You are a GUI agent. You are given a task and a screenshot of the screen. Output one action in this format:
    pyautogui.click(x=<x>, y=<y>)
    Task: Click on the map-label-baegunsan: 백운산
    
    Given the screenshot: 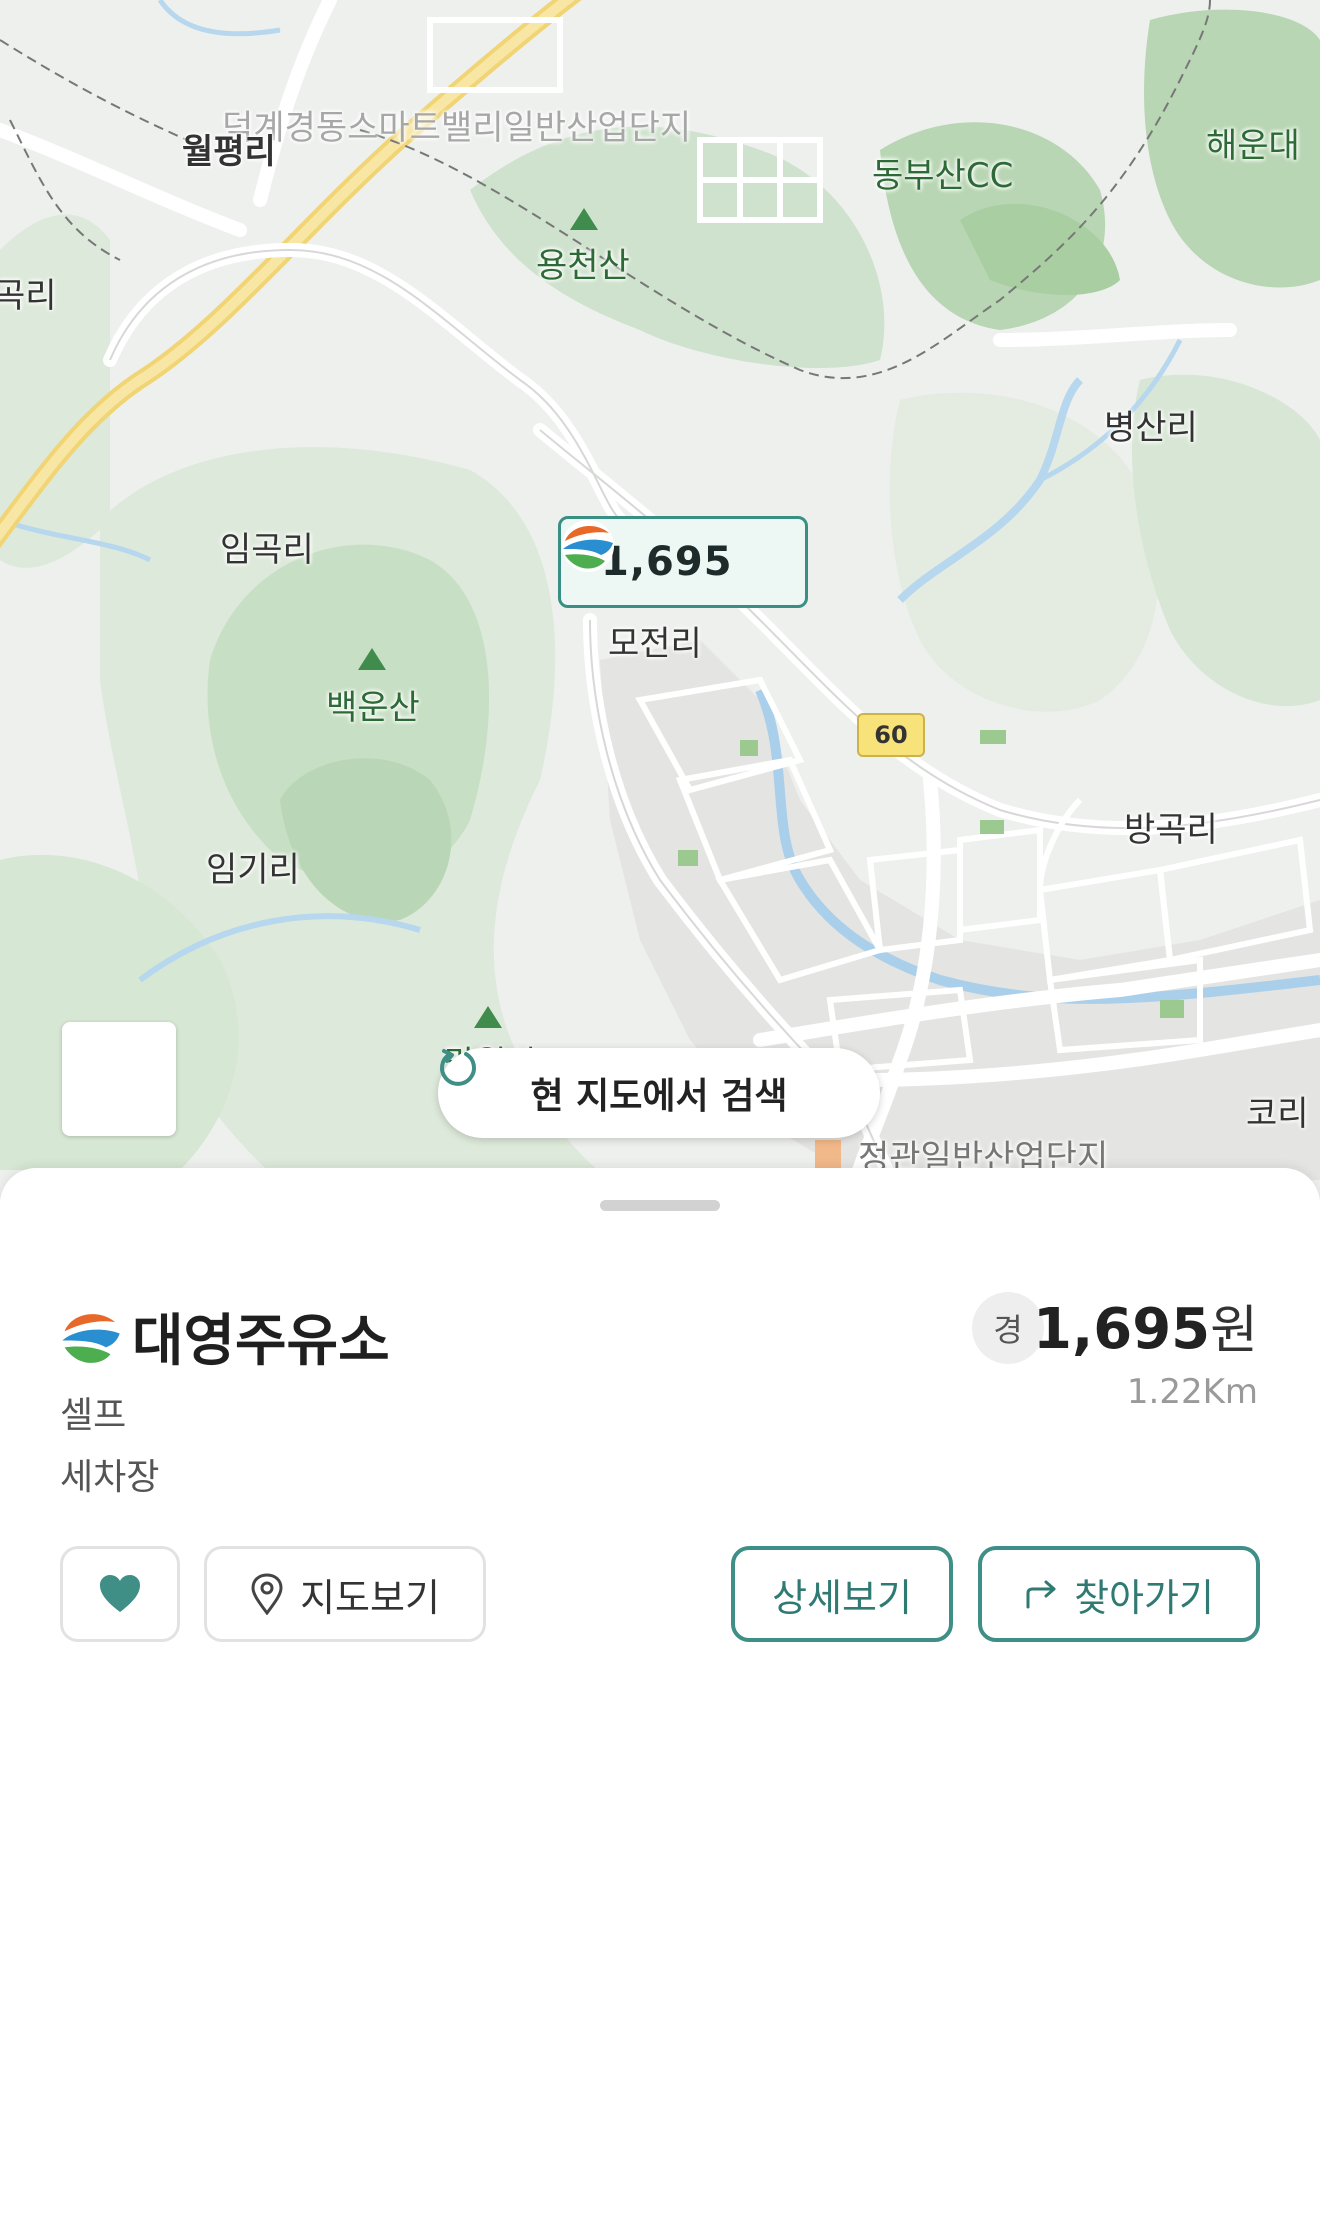 What is the action you would take?
    pyautogui.click(x=373, y=708)
    